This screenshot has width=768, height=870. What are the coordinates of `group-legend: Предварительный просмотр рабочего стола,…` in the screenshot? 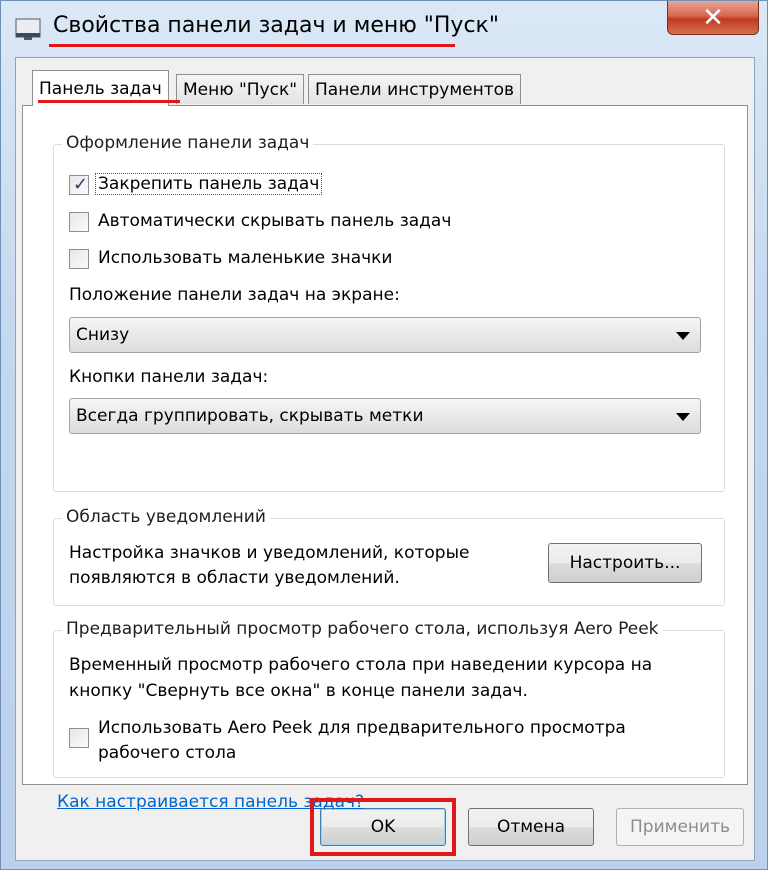 It's located at (362, 629).